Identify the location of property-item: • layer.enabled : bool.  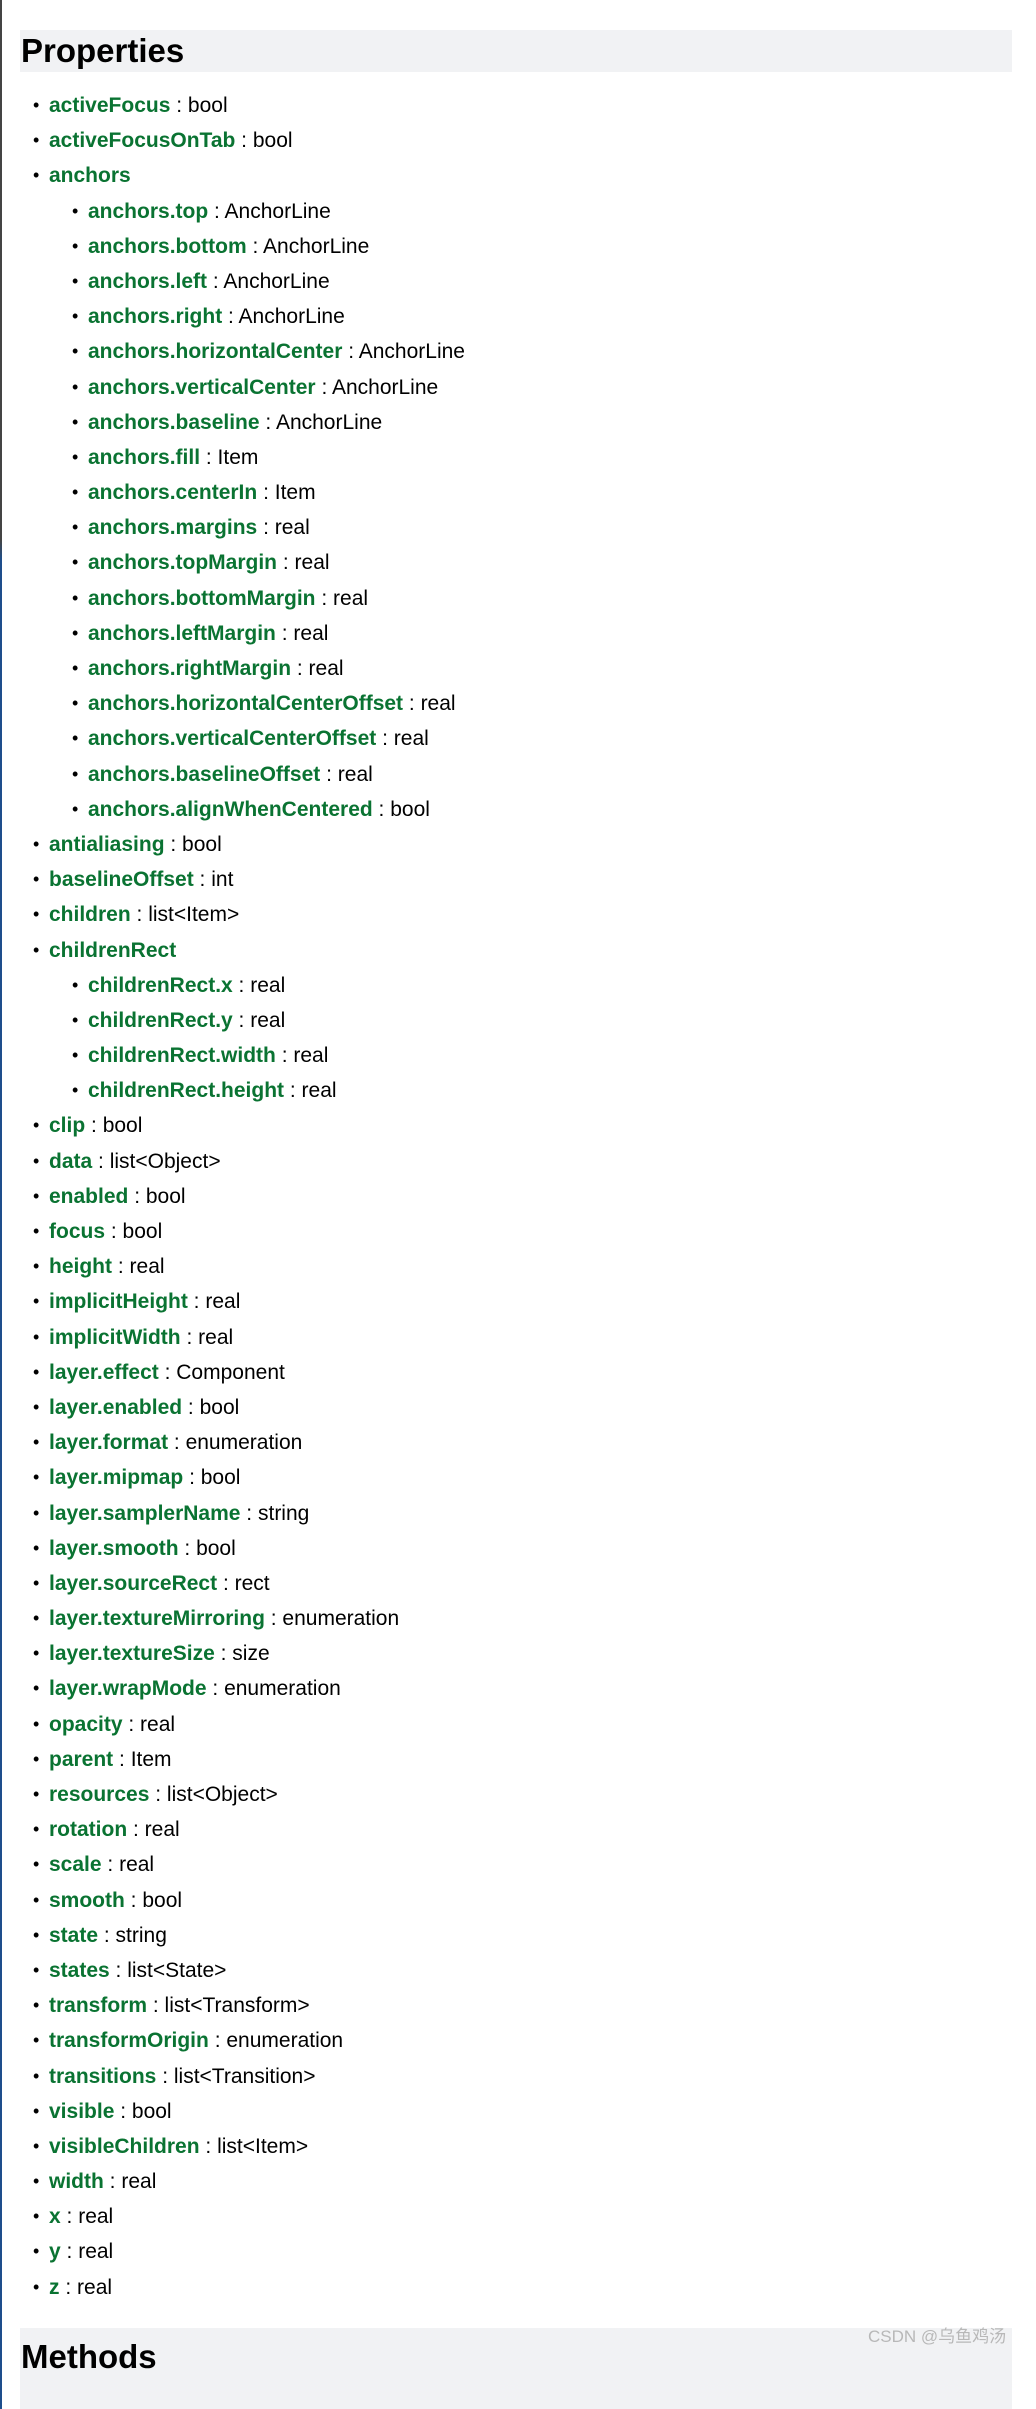
(232, 1407).